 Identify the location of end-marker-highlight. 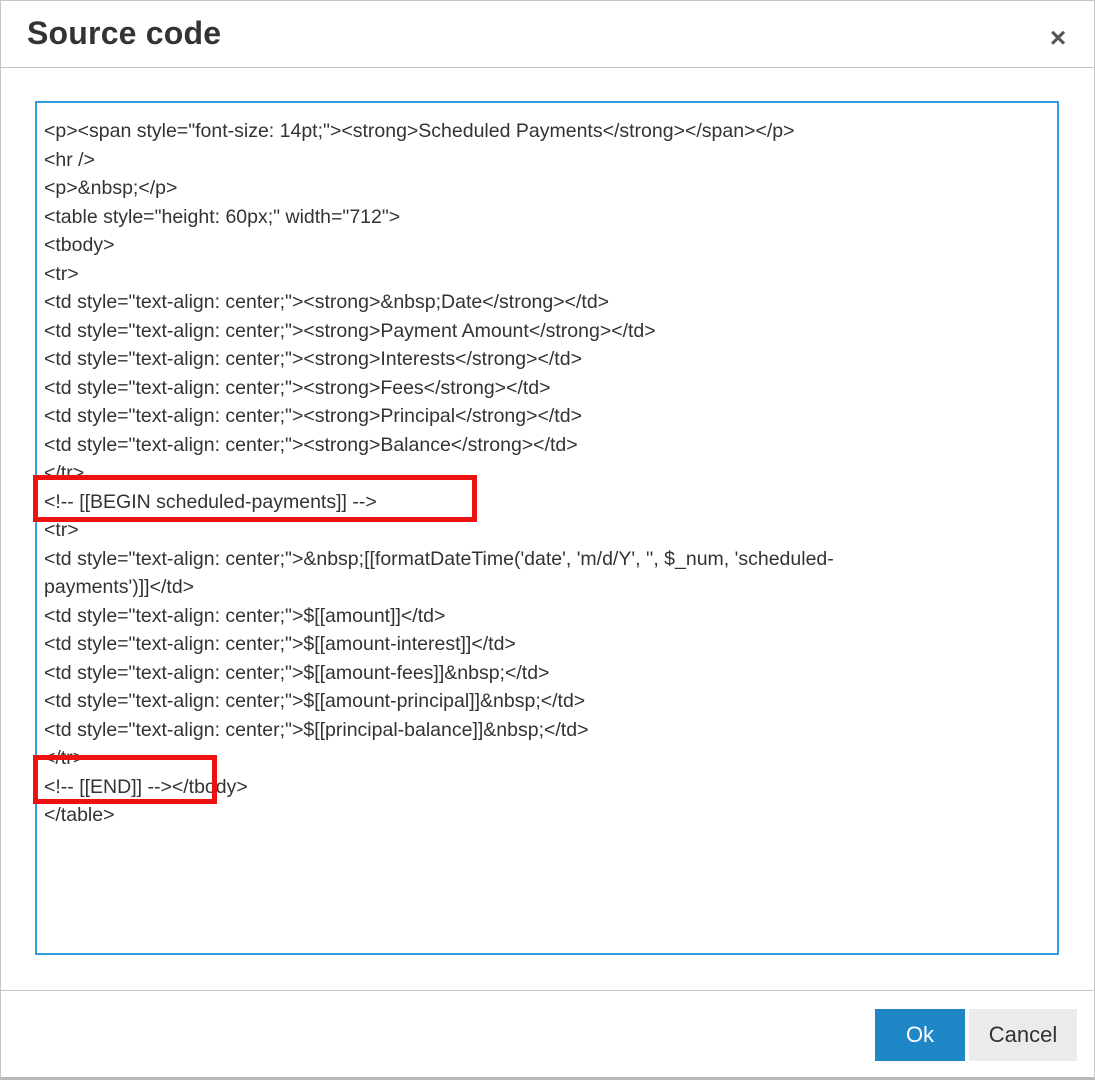
(125, 779).